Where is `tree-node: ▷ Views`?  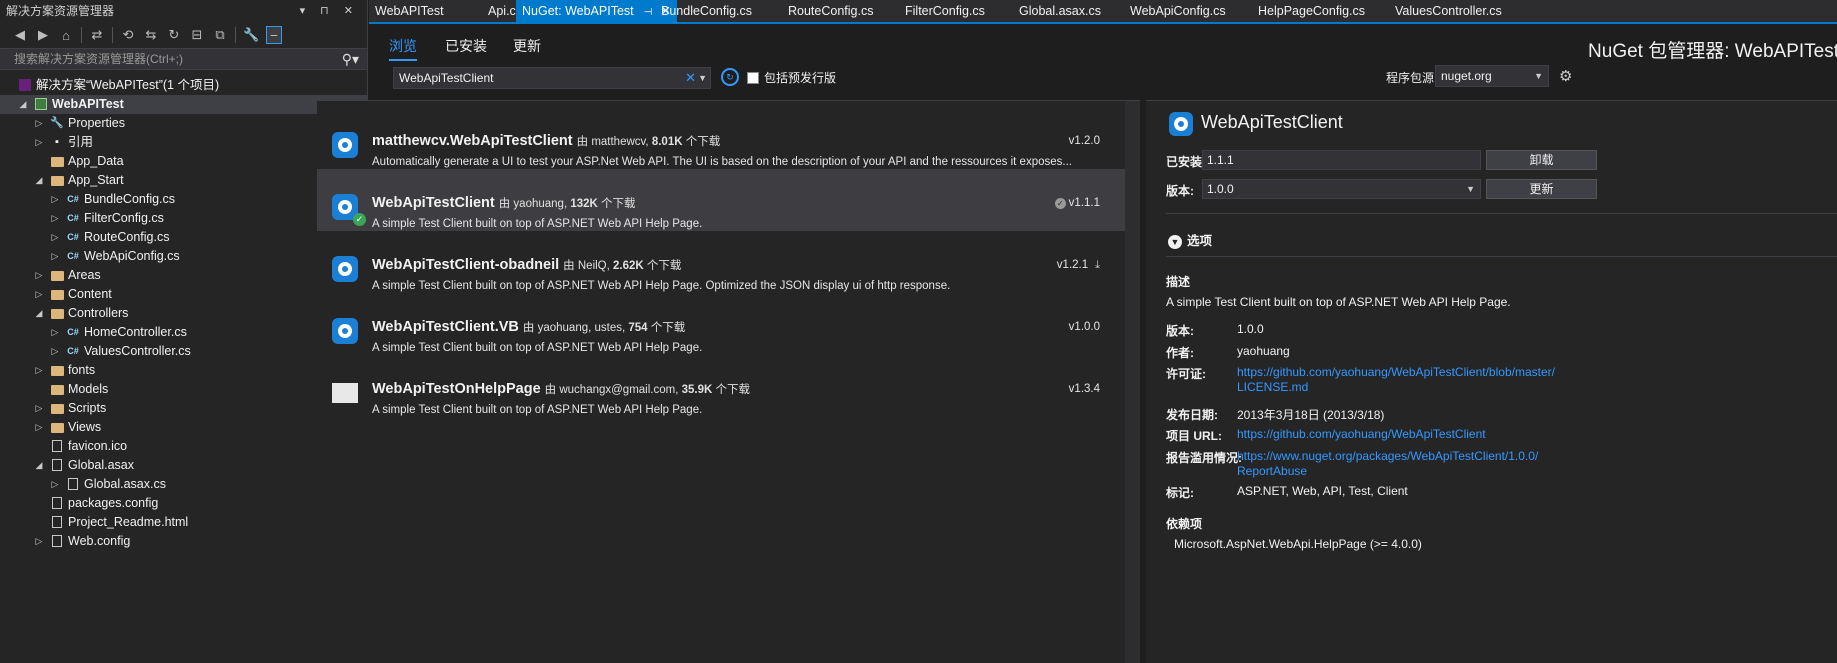
tree-node: ▷ Views is located at coordinates (183, 427).